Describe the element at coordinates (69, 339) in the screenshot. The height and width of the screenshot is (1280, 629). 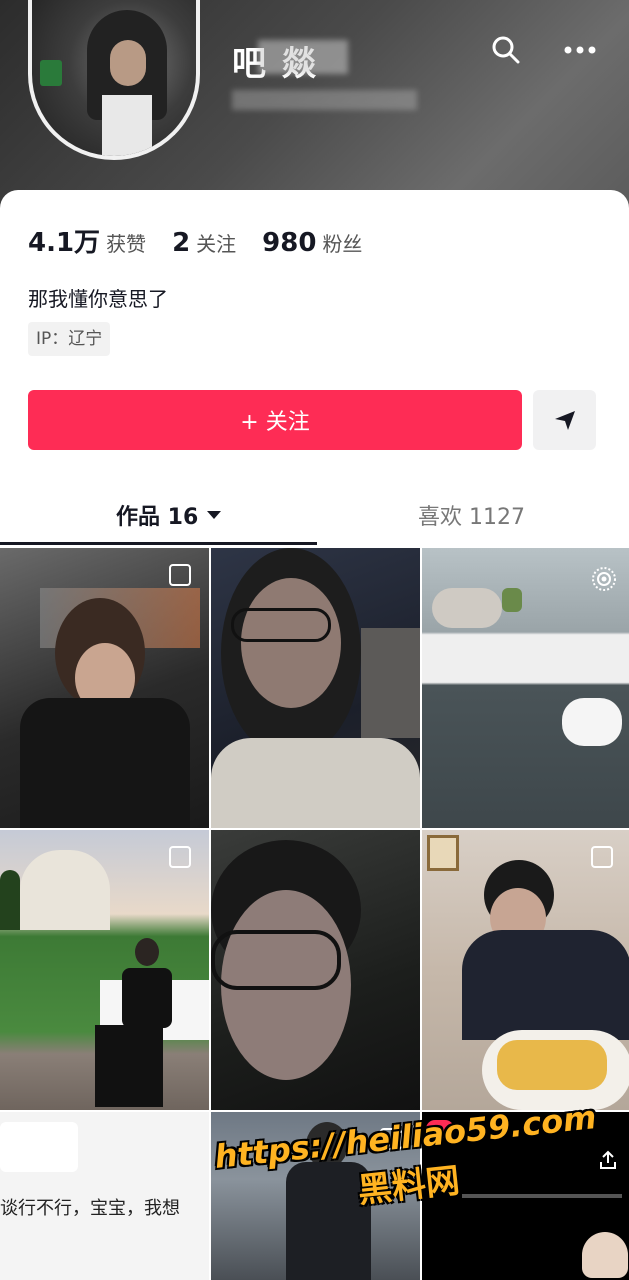
I see `ip-location-badge: IP：辽宁` at that location.